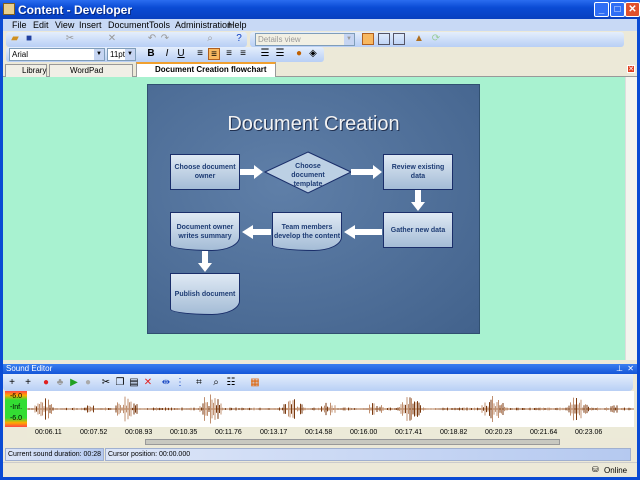 The width and height of the screenshot is (640, 480). Describe the element at coordinates (311, 218) in the screenshot. I see `flow-arrows` at that location.